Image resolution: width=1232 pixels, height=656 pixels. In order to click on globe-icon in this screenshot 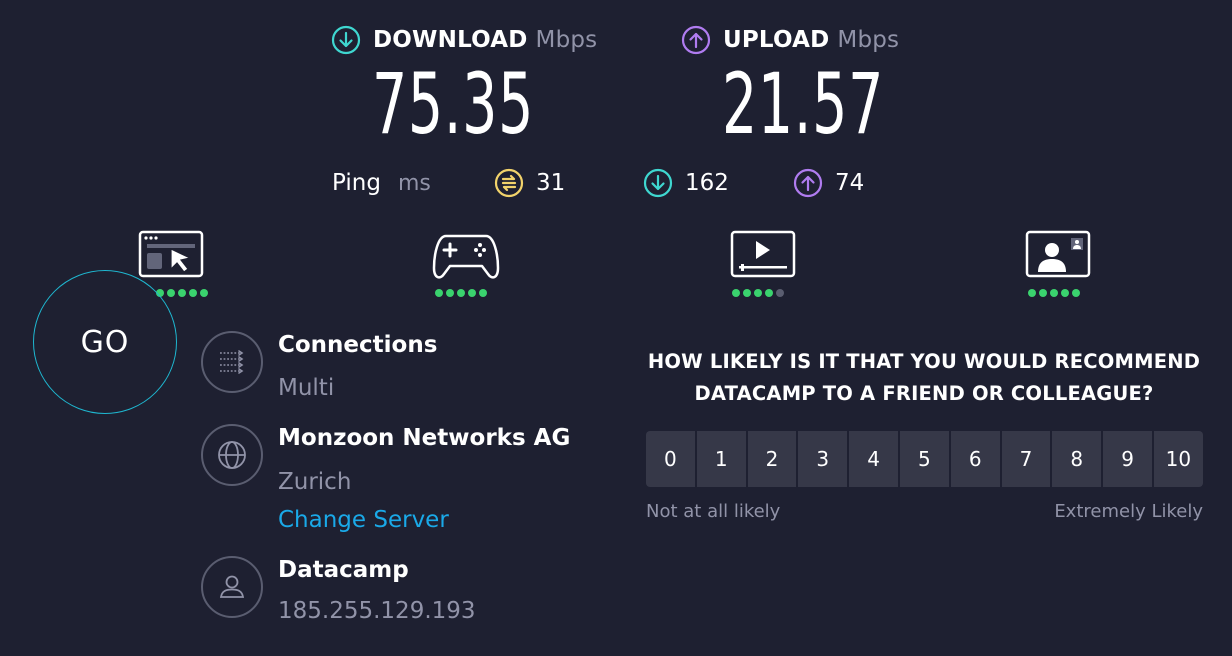, I will do `click(232, 455)`.